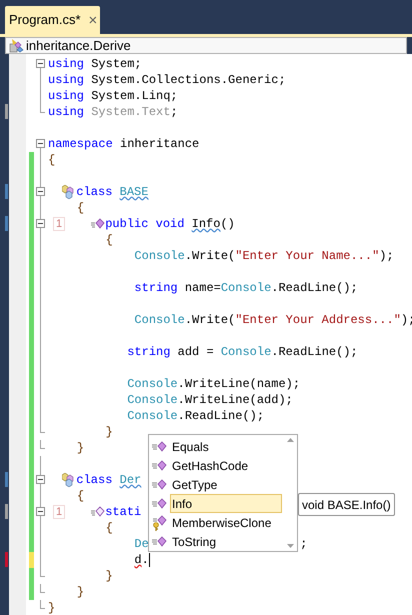 This screenshot has height=615, width=412. Describe the element at coordinates (318, 320) in the screenshot. I see `code-token: "Enter Your Address..."` at that location.